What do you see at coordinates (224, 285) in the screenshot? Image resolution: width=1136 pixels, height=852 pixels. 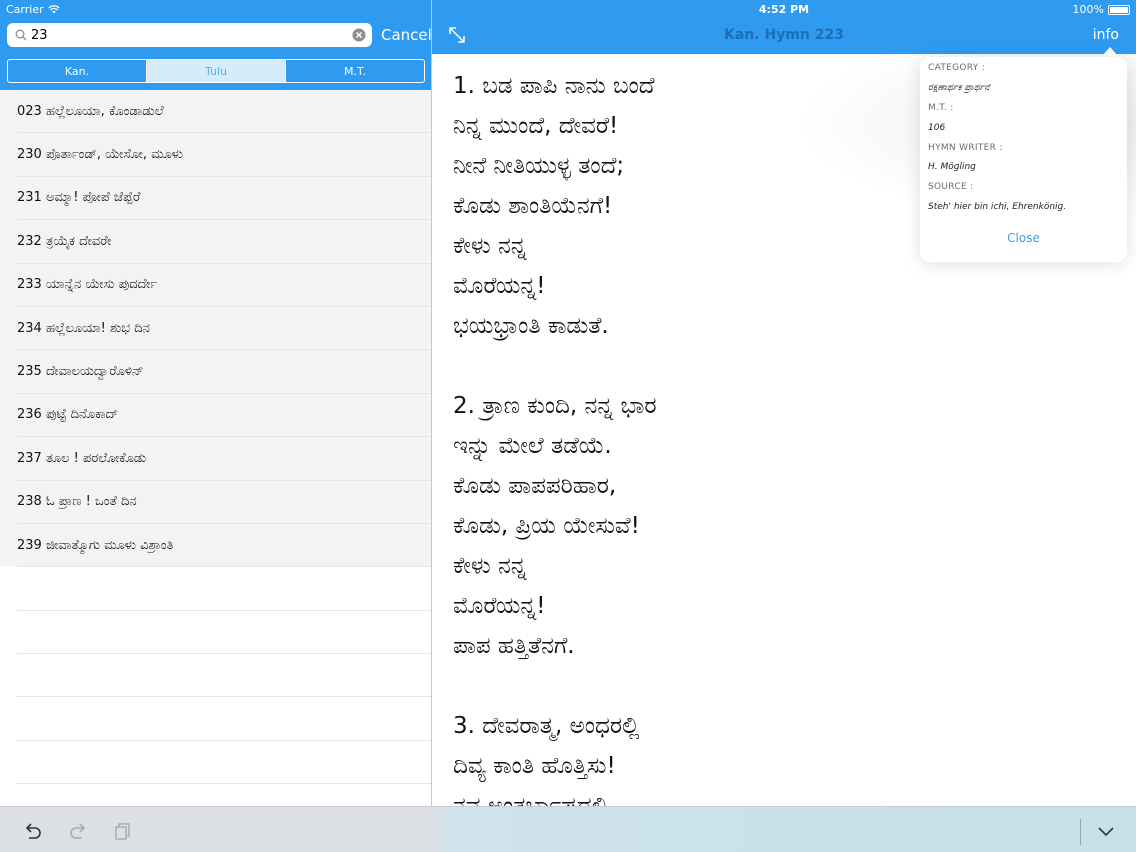 I see `list-item: 233 ಯಾನ್ನೆನ ಯೇಸು ಪುದರ್ದೇ` at bounding box center [224, 285].